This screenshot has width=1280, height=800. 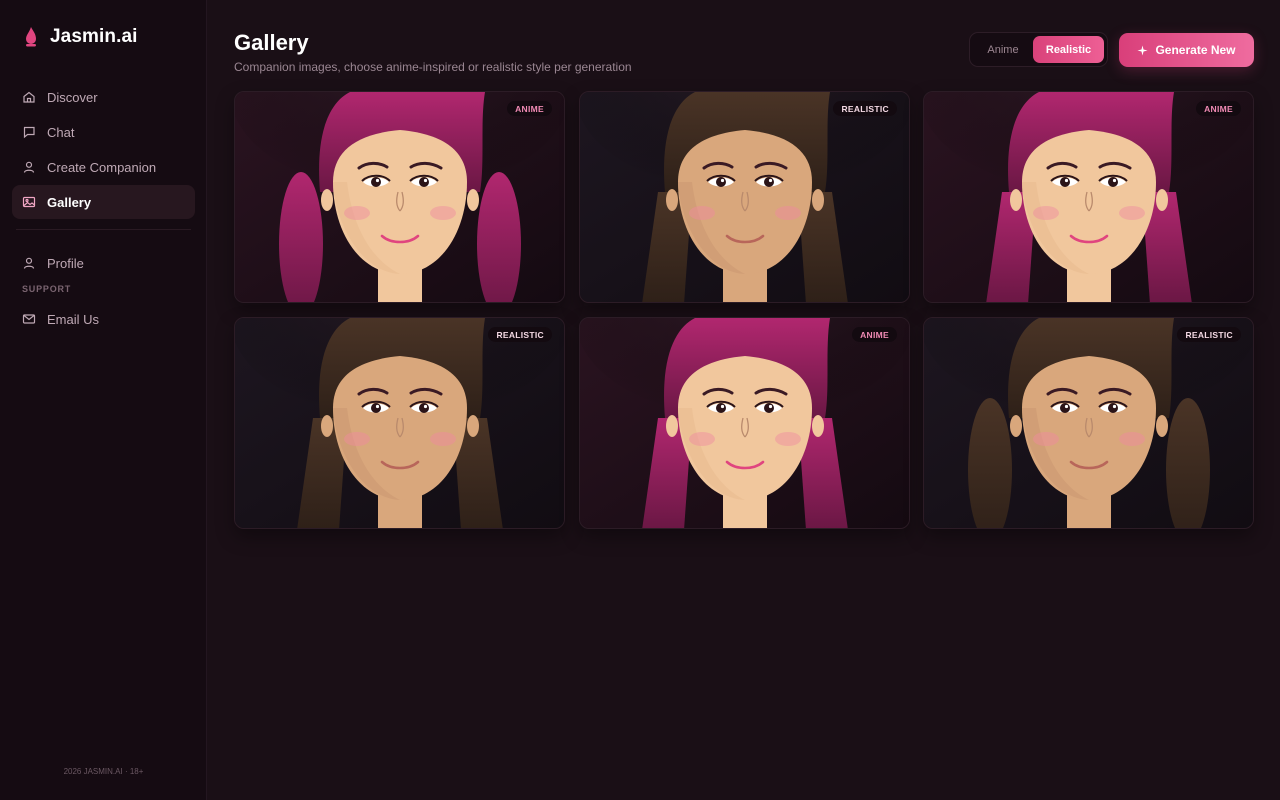 I want to click on style-toggle: Anime Realistic, so click(x=1038, y=49).